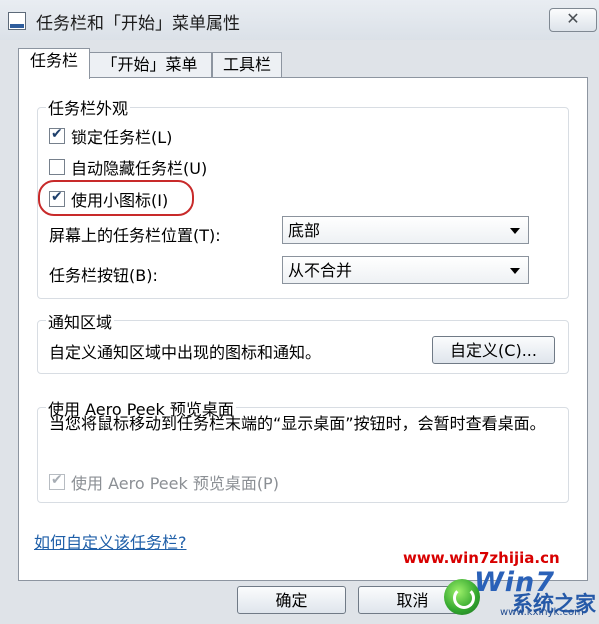 The image size is (599, 624). Describe the element at coordinates (103, 275) in the screenshot. I see `buttons-label: 任务栏按钮(B):` at that location.